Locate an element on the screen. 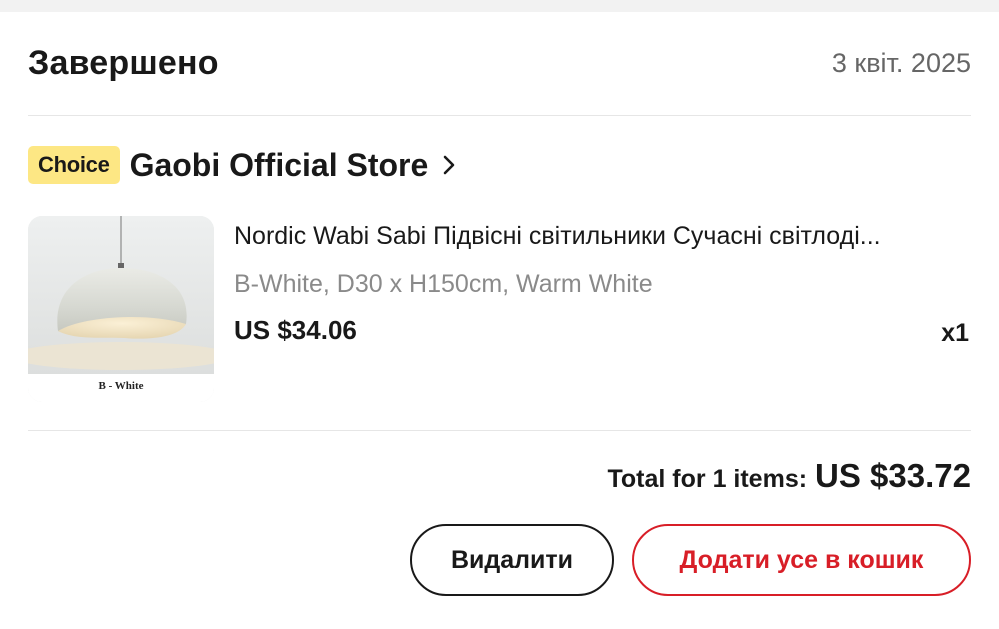 The height and width of the screenshot is (629, 999). choice-badge: Choice is located at coordinates (74, 165).